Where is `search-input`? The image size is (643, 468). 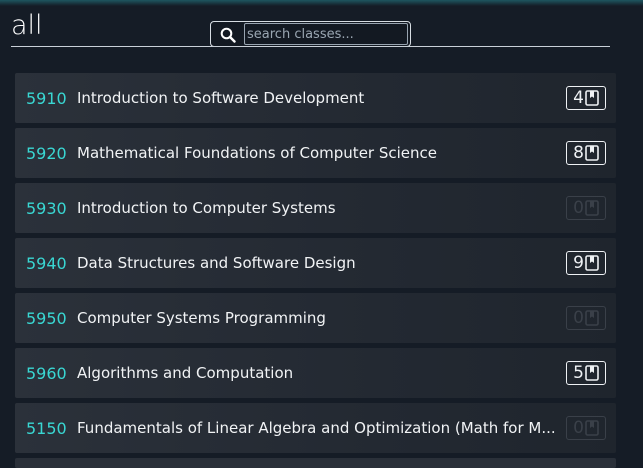 search-input is located at coordinates (326, 34).